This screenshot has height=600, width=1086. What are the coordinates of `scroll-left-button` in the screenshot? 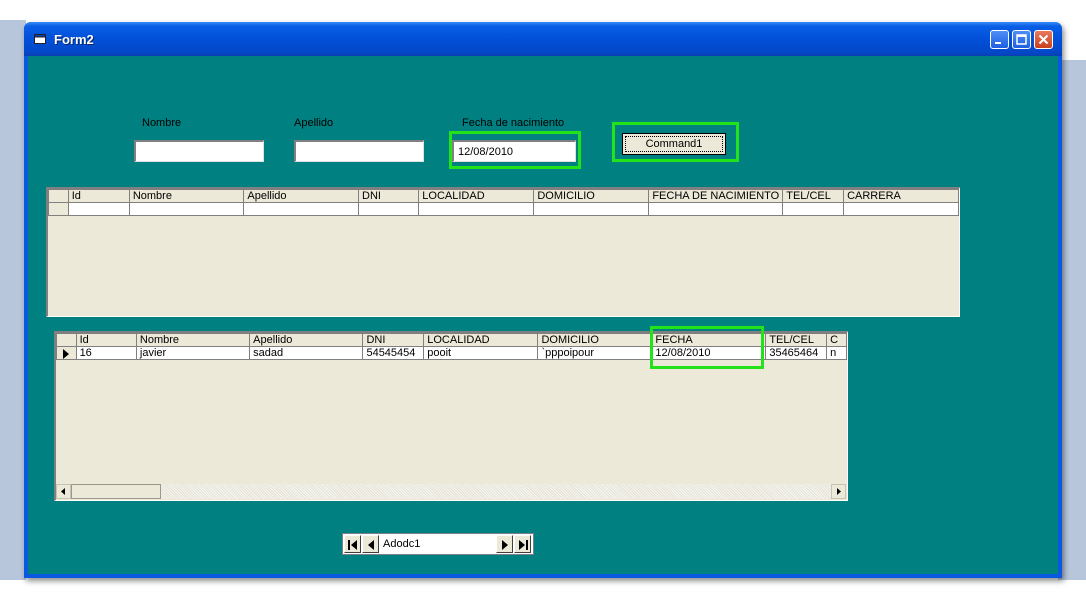 It's located at (63, 491).